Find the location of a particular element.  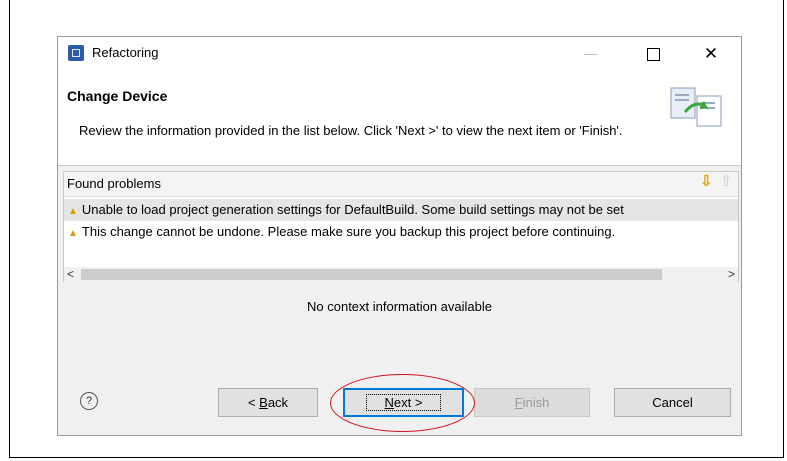

help-icon: ? is located at coordinates (89, 401).